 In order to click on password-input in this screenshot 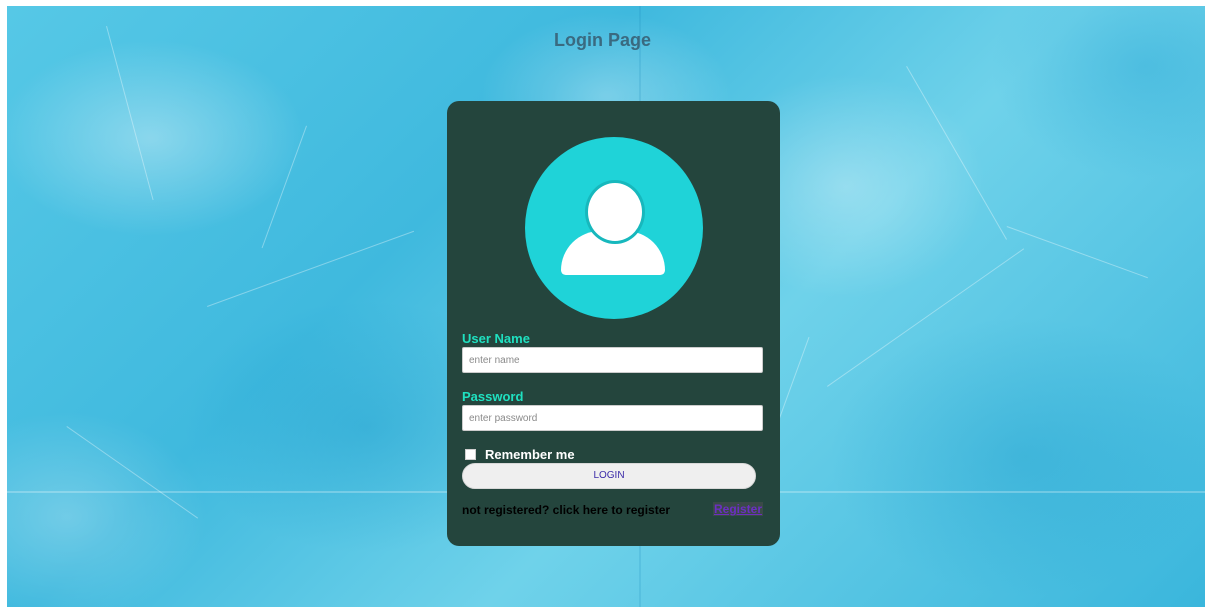, I will do `click(612, 418)`.